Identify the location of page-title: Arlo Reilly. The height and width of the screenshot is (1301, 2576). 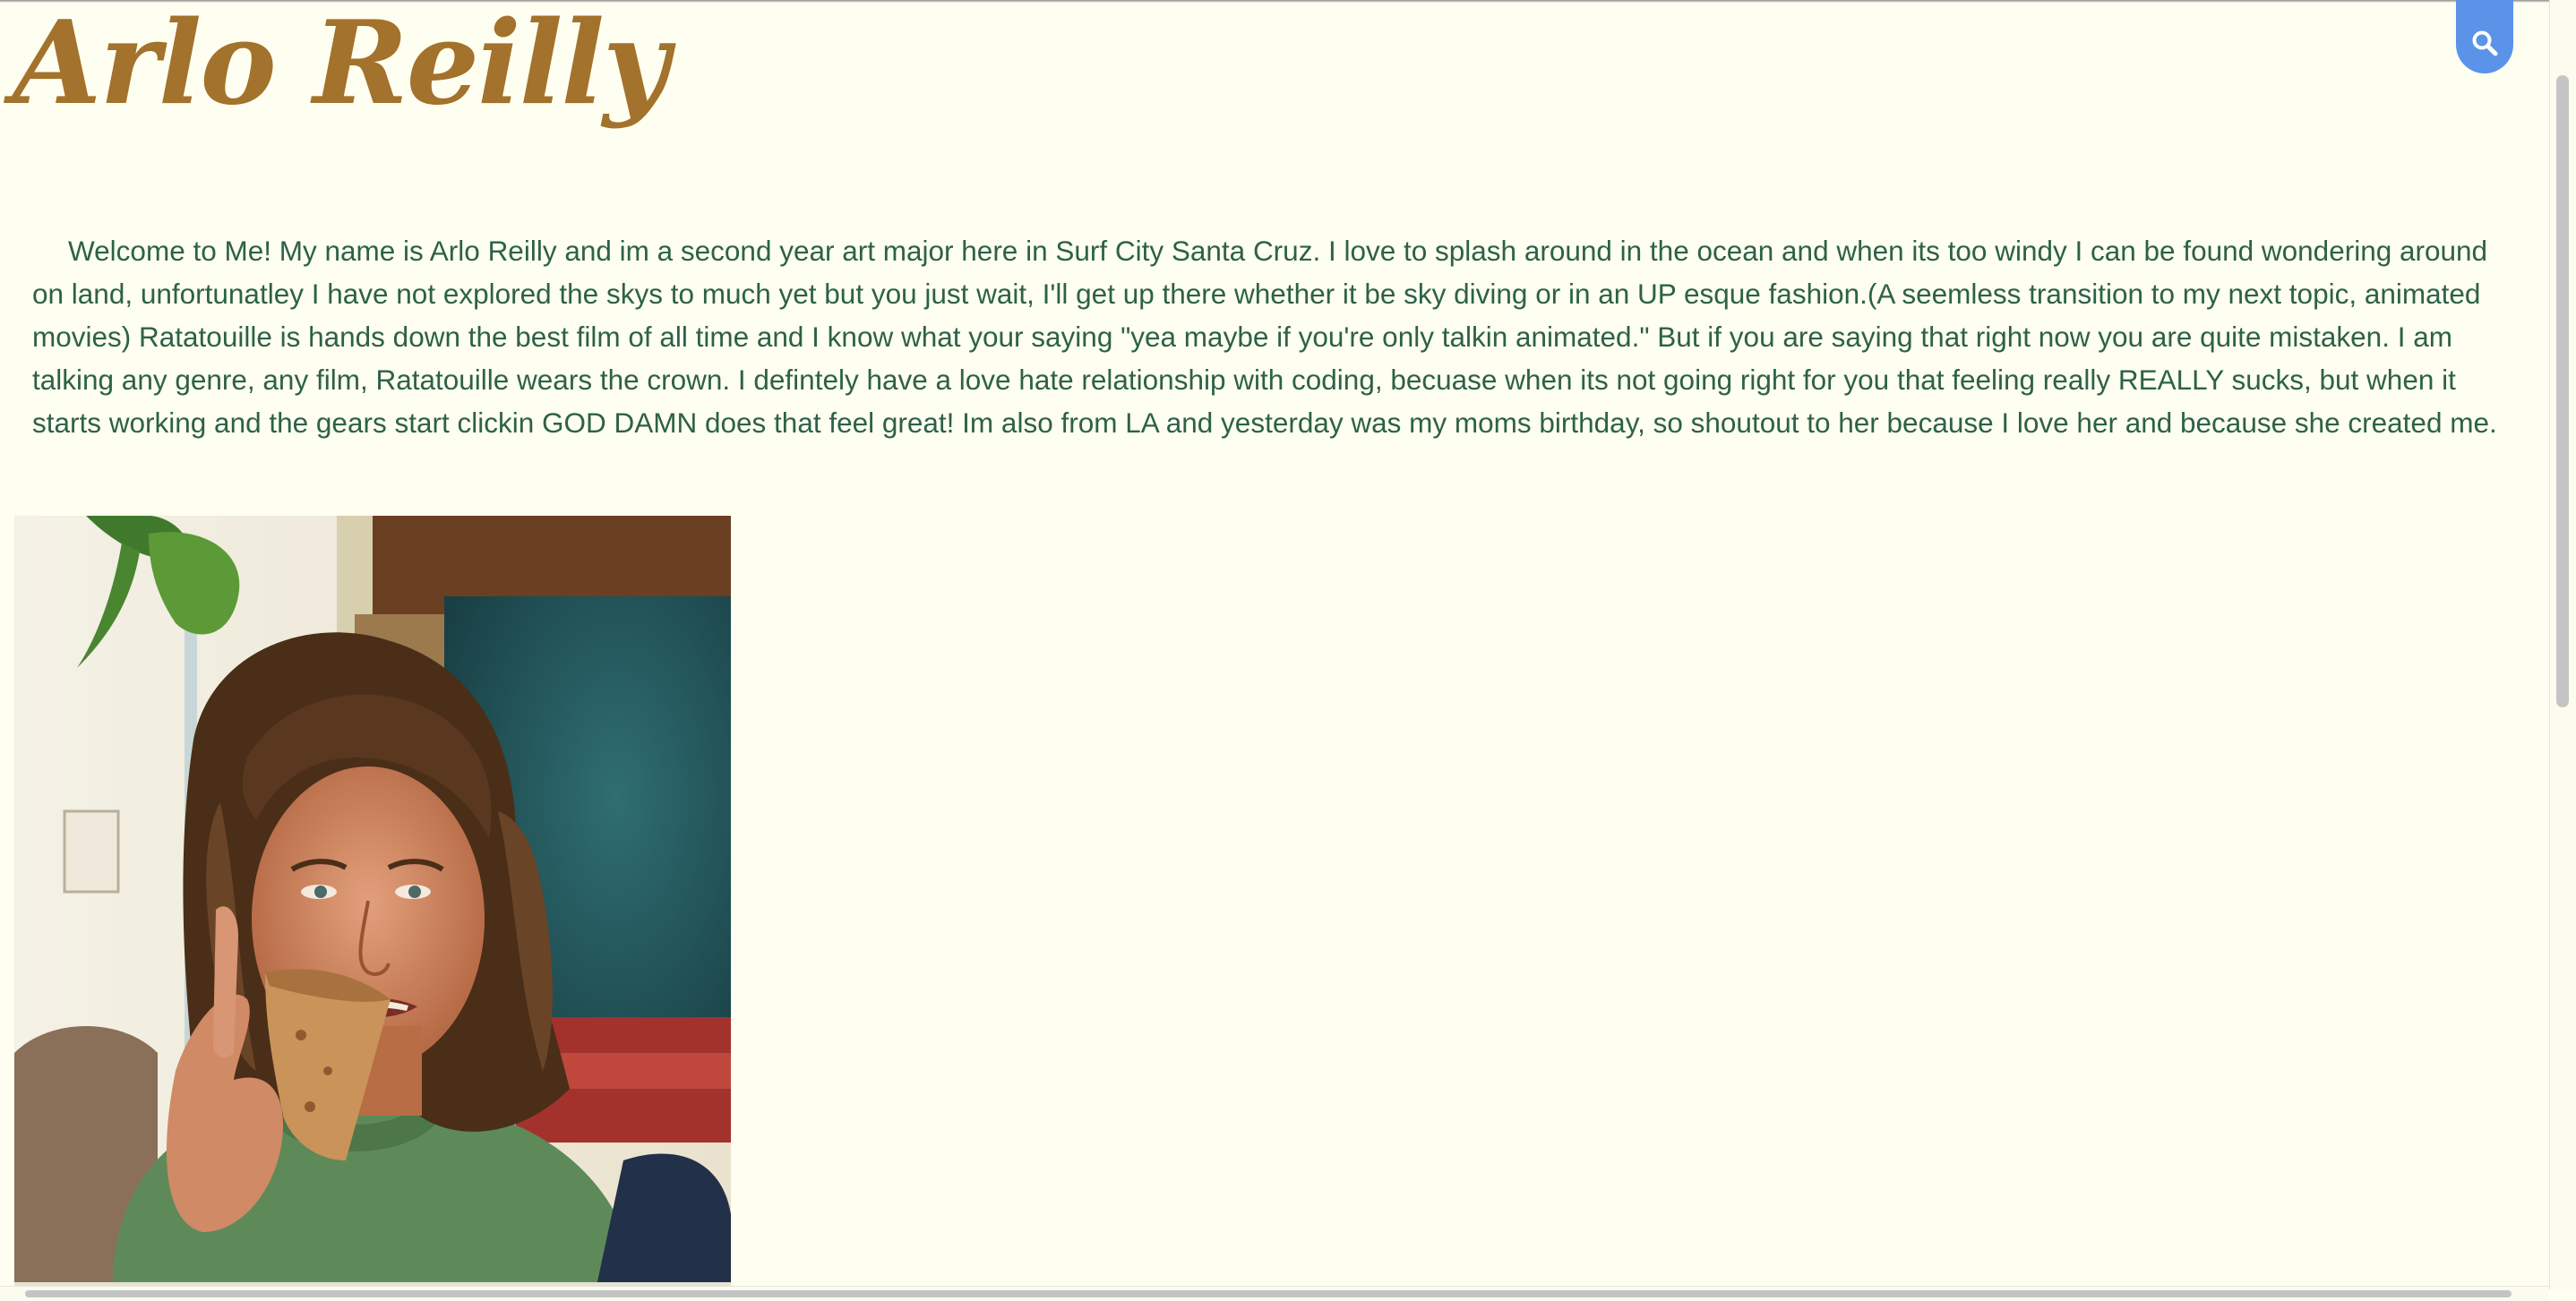
(341, 65).